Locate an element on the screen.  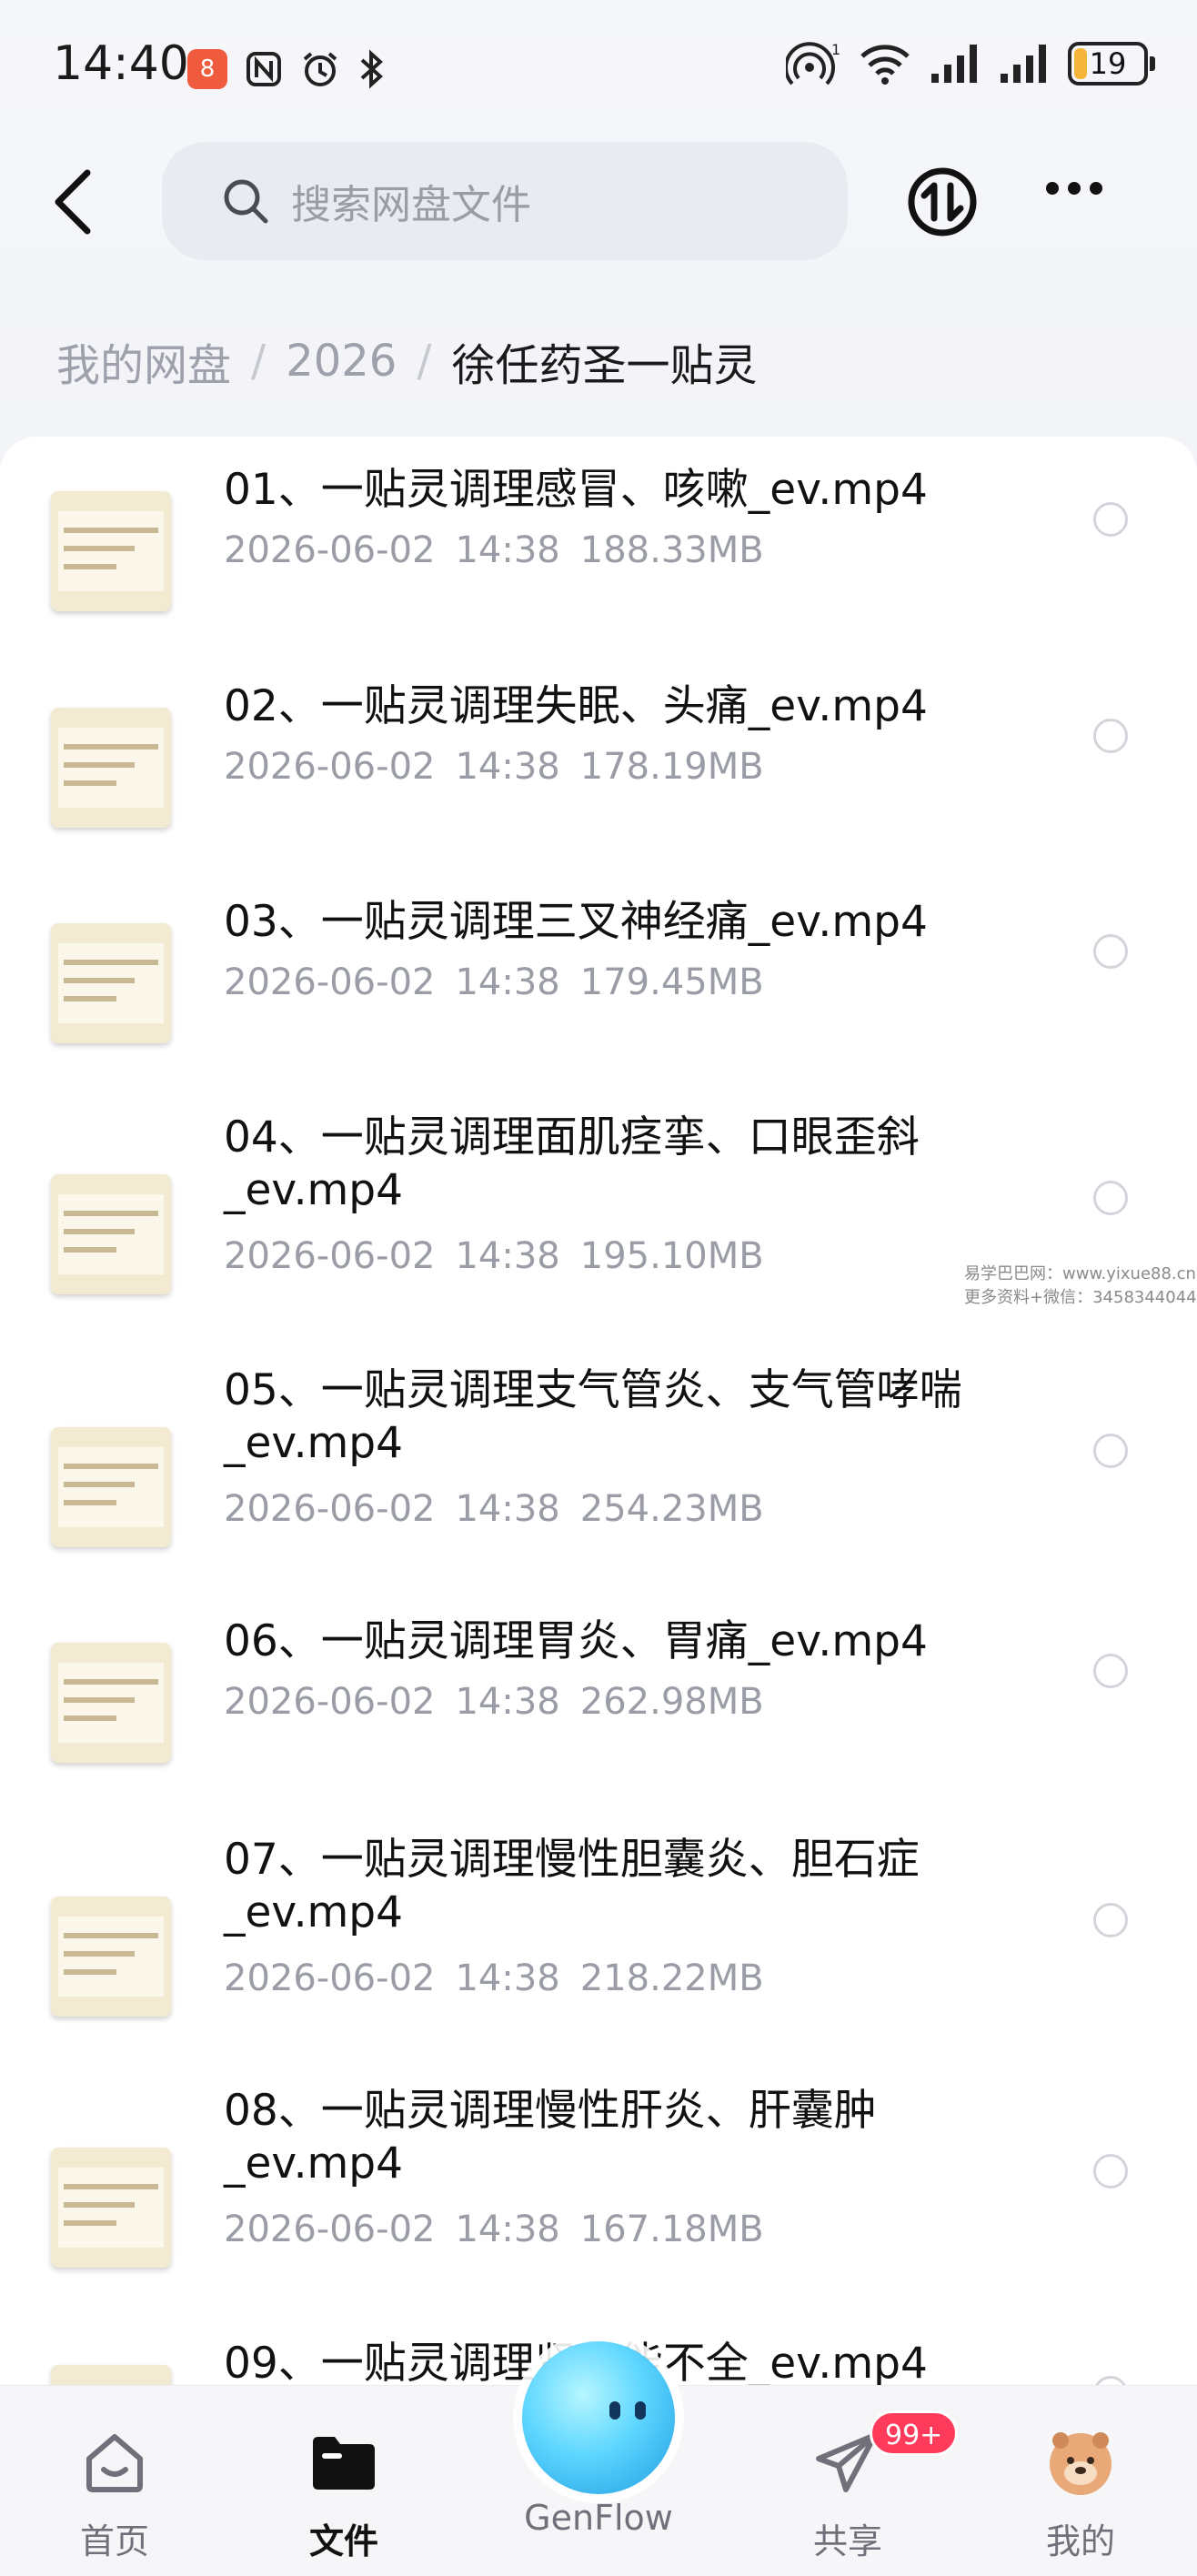
folder-icon is located at coordinates (344, 2463).